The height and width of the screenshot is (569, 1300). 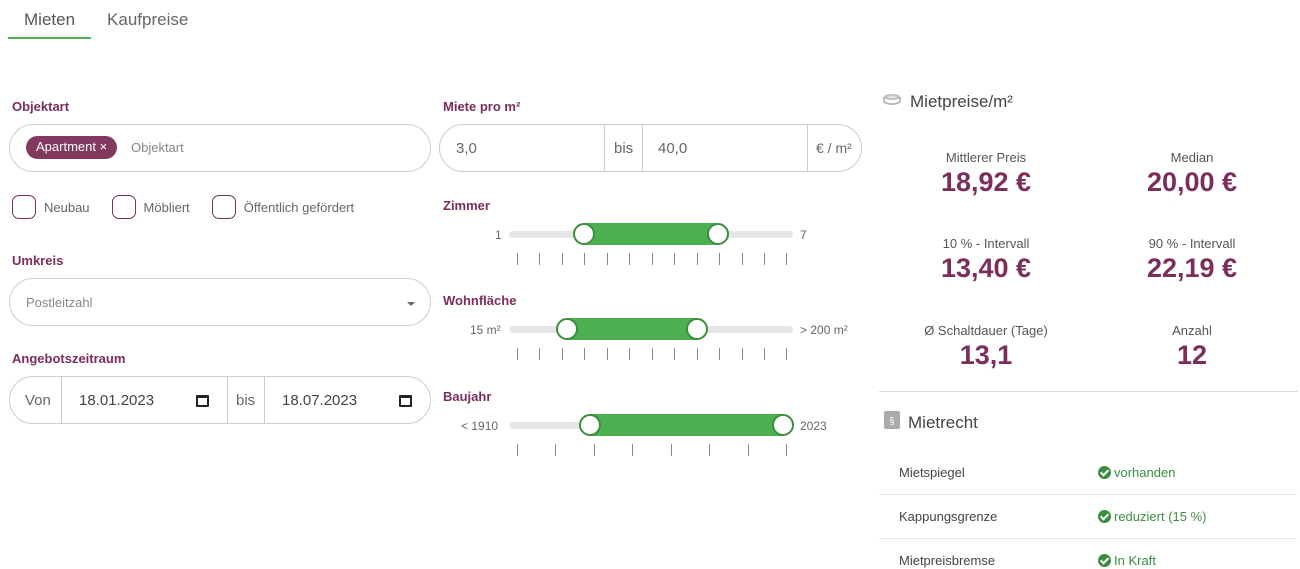 I want to click on tab-kaufpreise: Kaufpreise, so click(x=147, y=19).